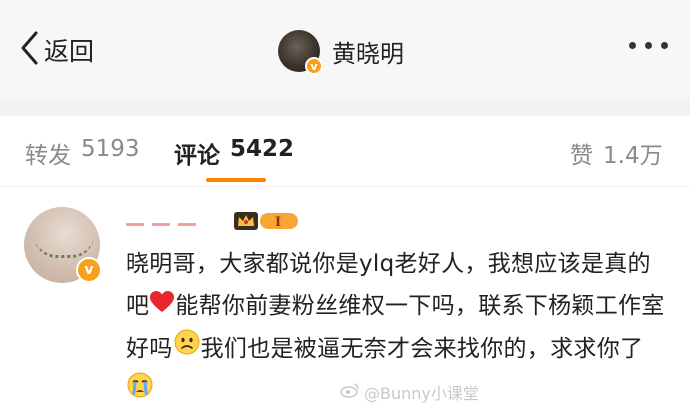  I want to click on weibo-logo-icon, so click(350, 392).